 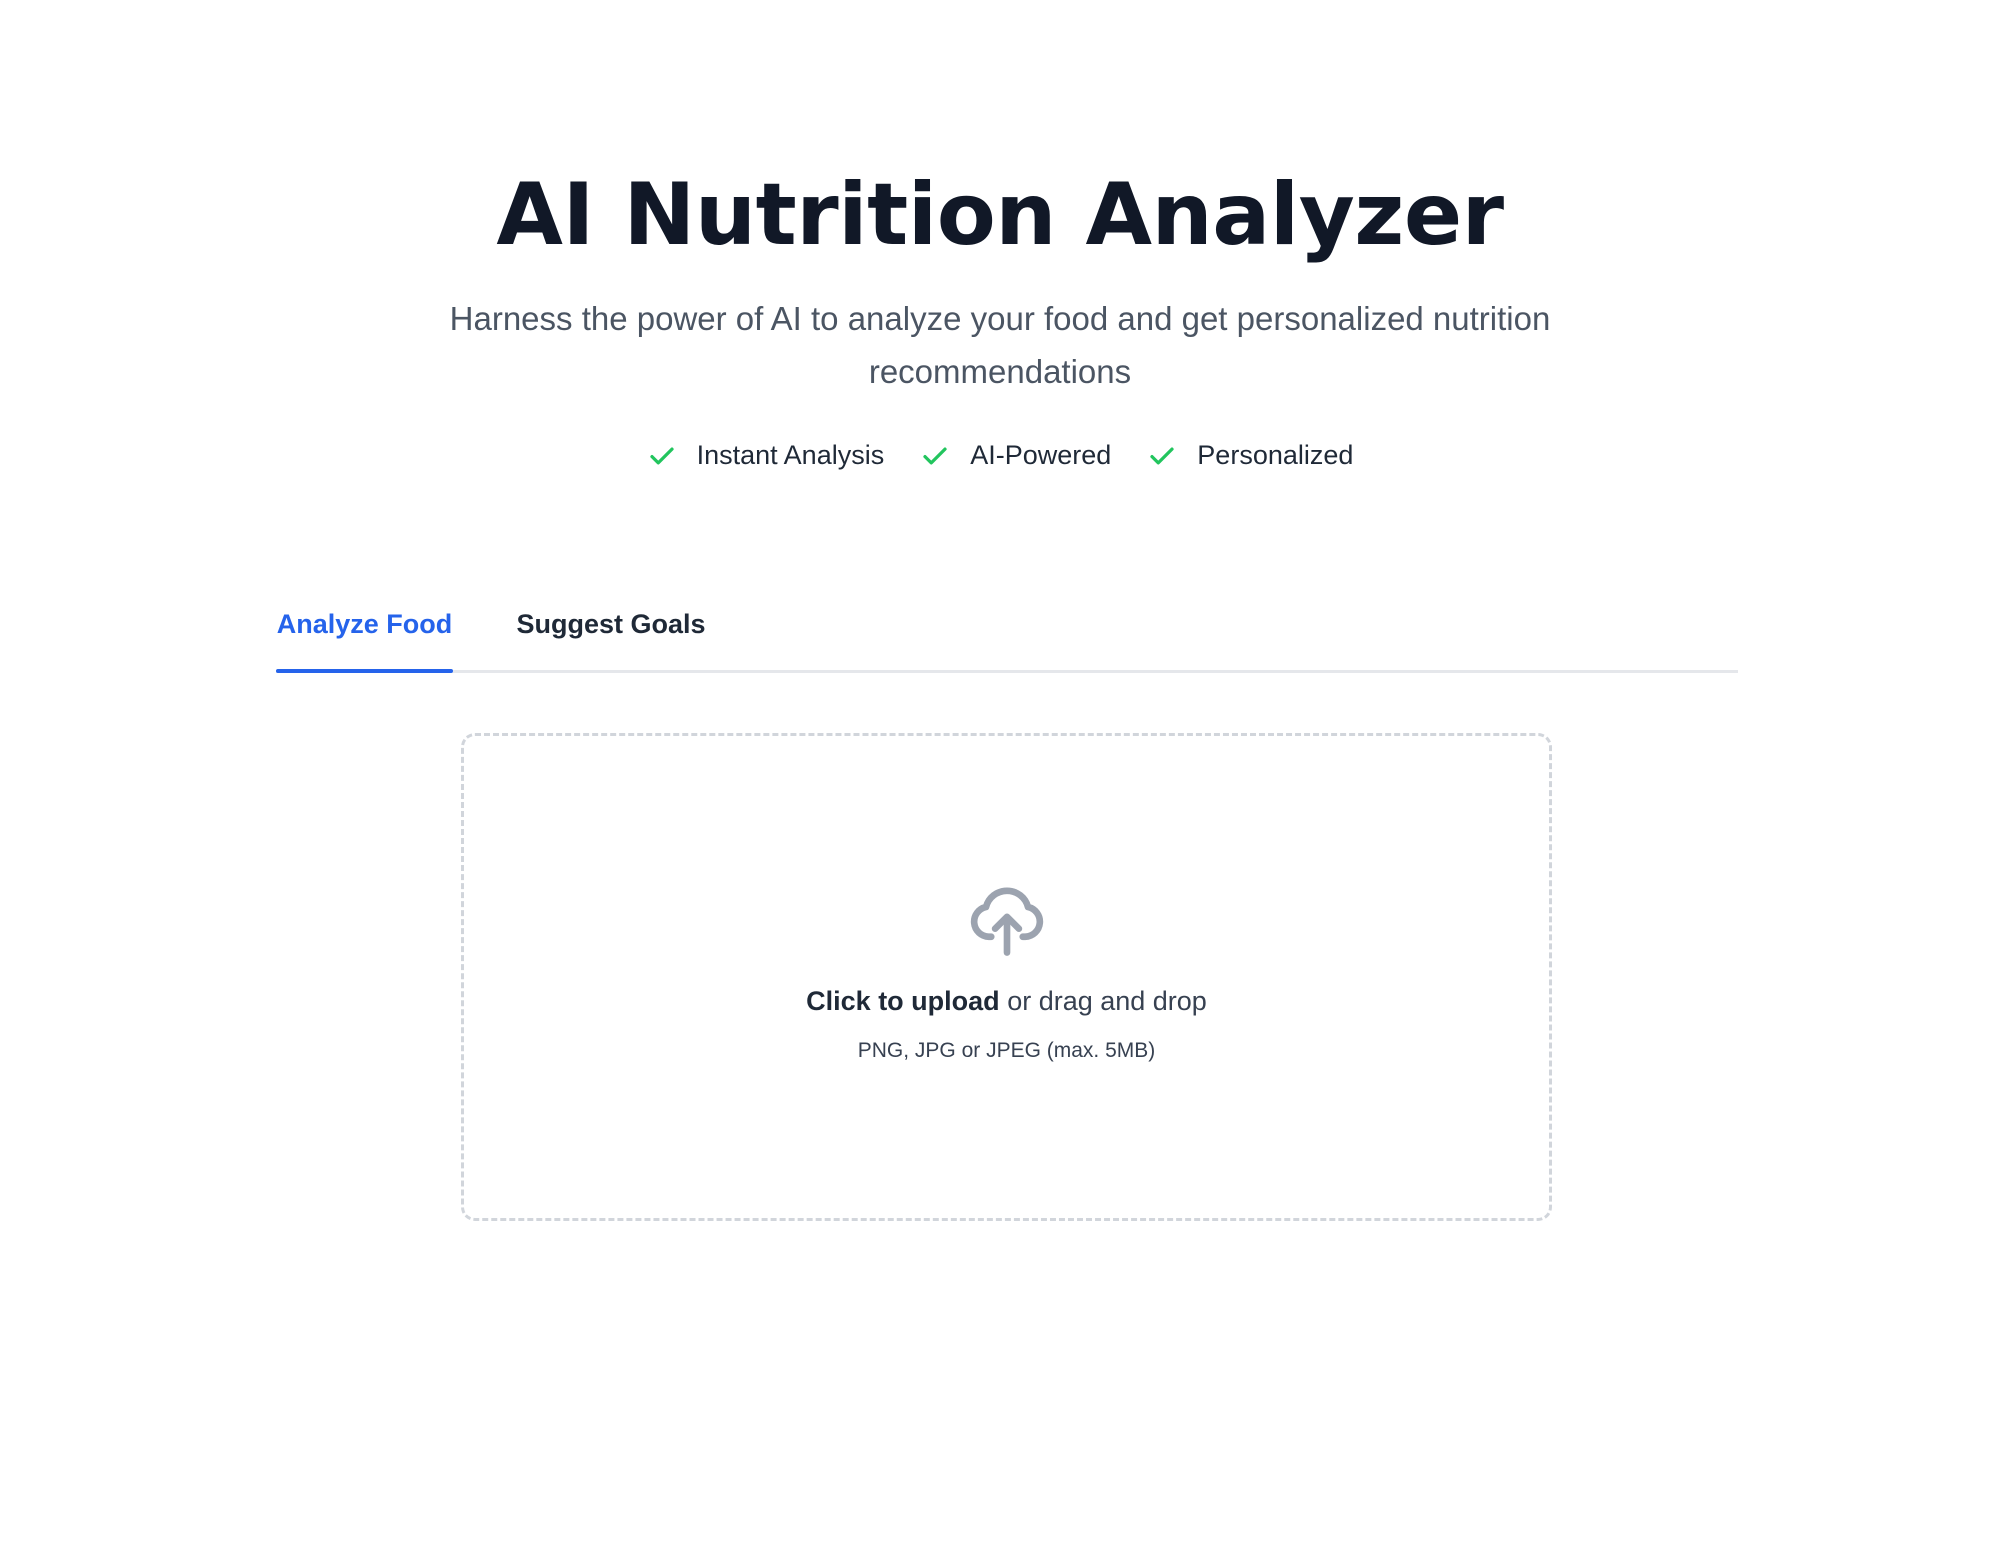 What do you see at coordinates (611, 624) in the screenshot?
I see `tab-suggest-goals: Suggest Goals` at bounding box center [611, 624].